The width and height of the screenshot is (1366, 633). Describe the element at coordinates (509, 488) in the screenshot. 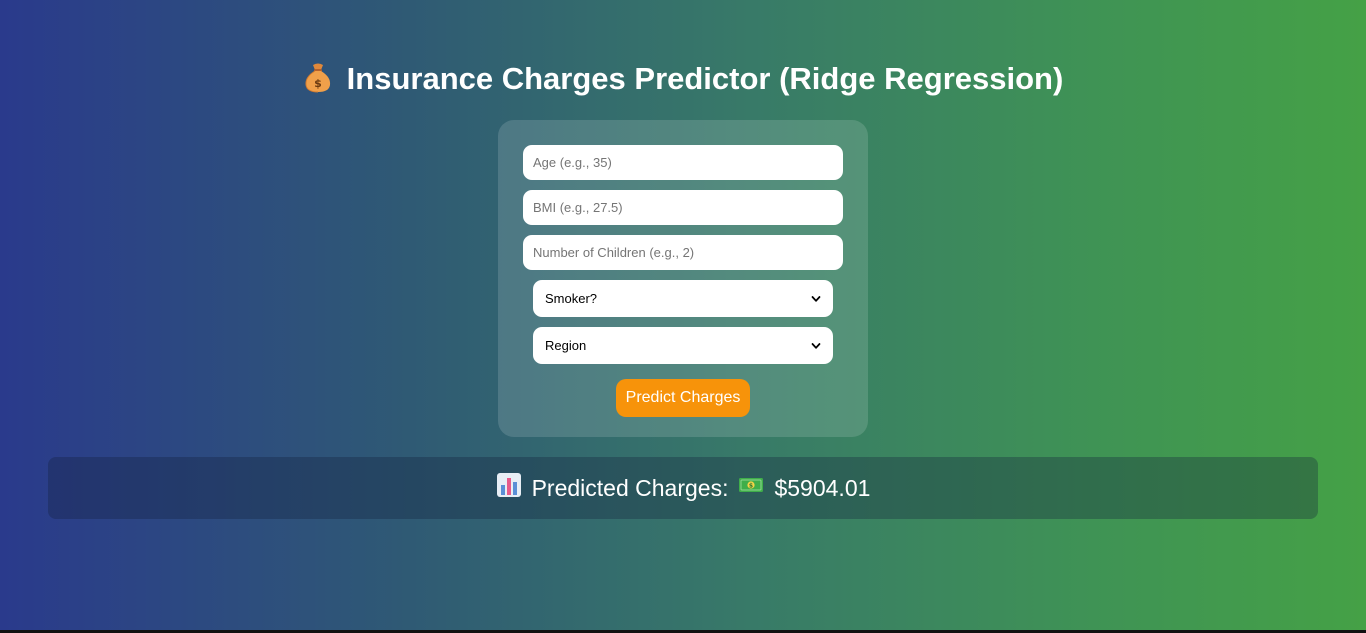

I see `bar-chart-icon` at that location.